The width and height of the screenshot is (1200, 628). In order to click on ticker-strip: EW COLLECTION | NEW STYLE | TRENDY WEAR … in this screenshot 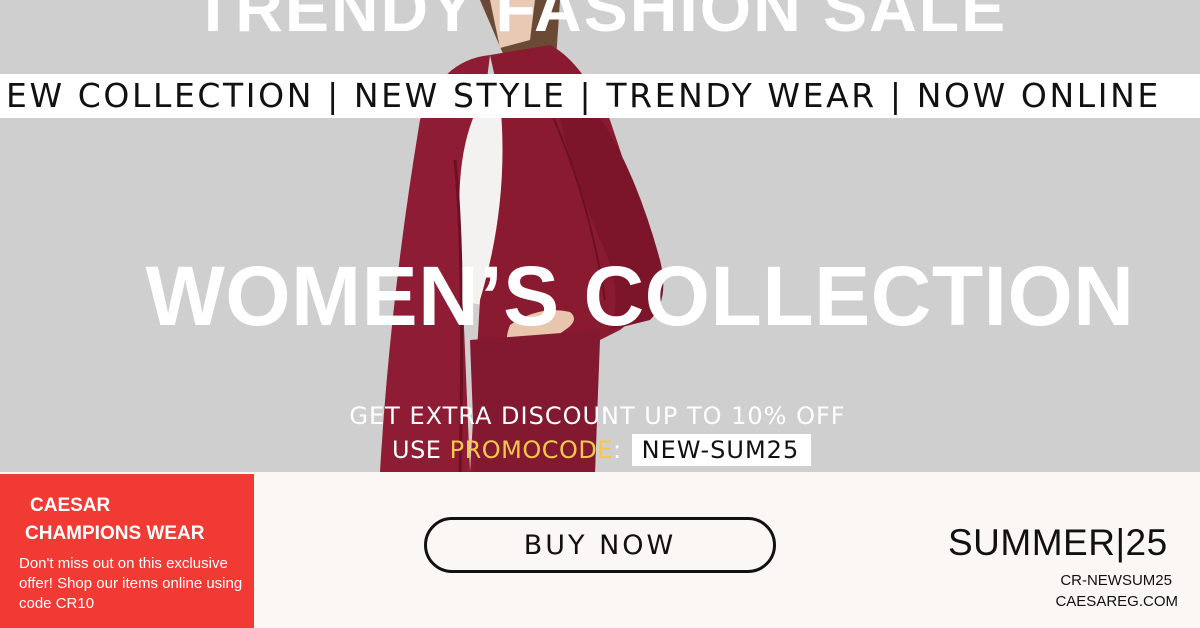, I will do `click(600, 96)`.